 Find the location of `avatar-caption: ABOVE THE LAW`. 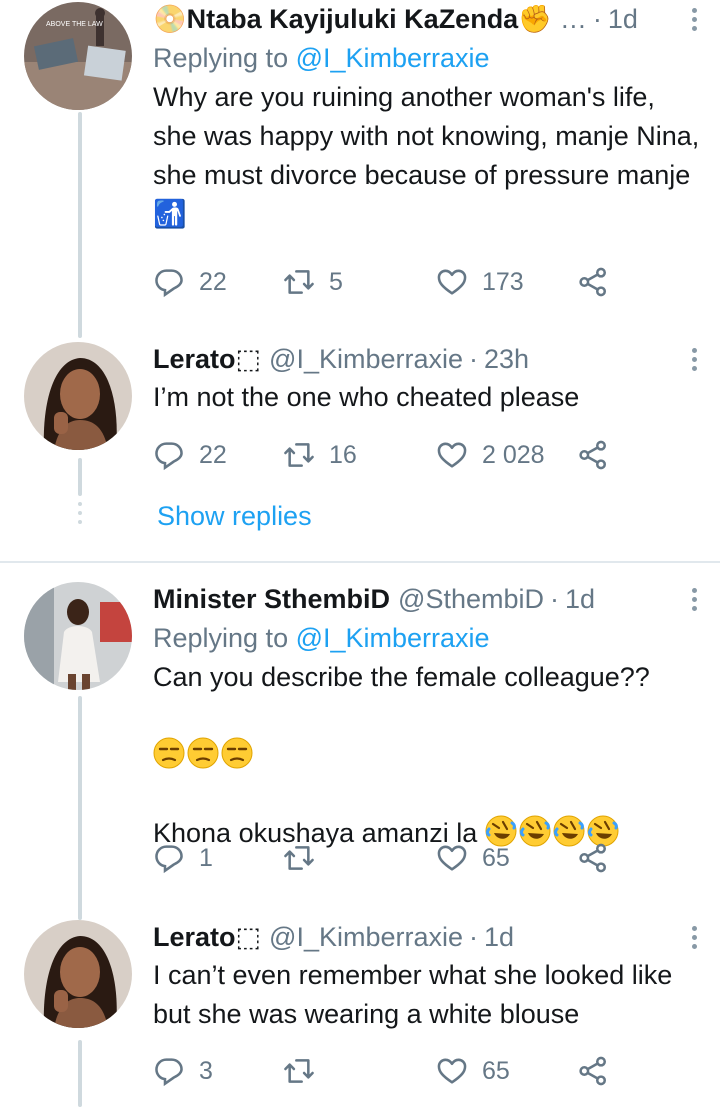

avatar-caption: ABOVE THE LAW is located at coordinates (74, 24).